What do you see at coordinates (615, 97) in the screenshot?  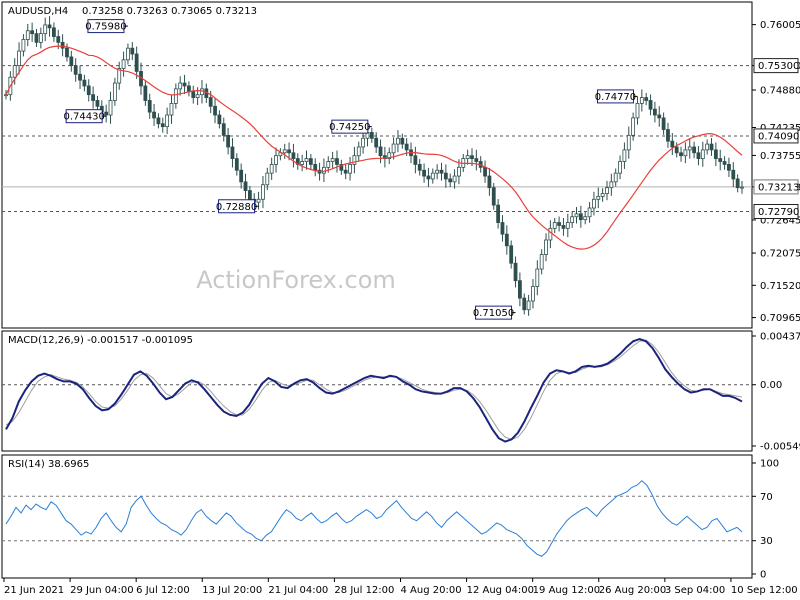 I see `annotation-label: 0.74770` at bounding box center [615, 97].